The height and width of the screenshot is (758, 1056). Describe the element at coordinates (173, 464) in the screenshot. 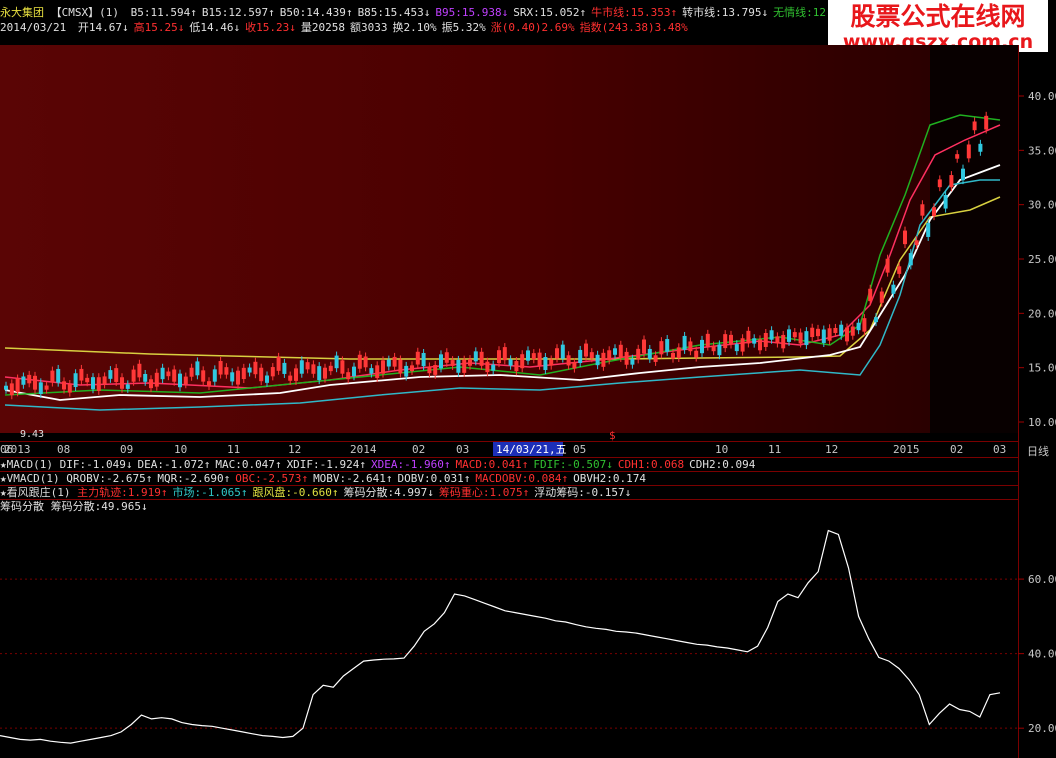

I see `macd-value-1: DEA:-1.072` at that location.